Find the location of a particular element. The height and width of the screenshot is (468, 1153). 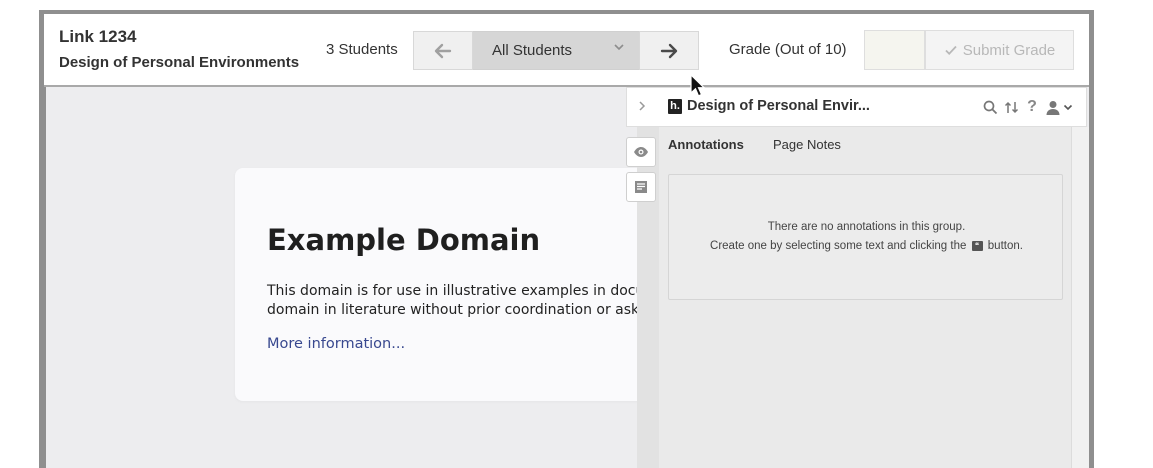

arrow-right-icon is located at coordinates (669, 50).